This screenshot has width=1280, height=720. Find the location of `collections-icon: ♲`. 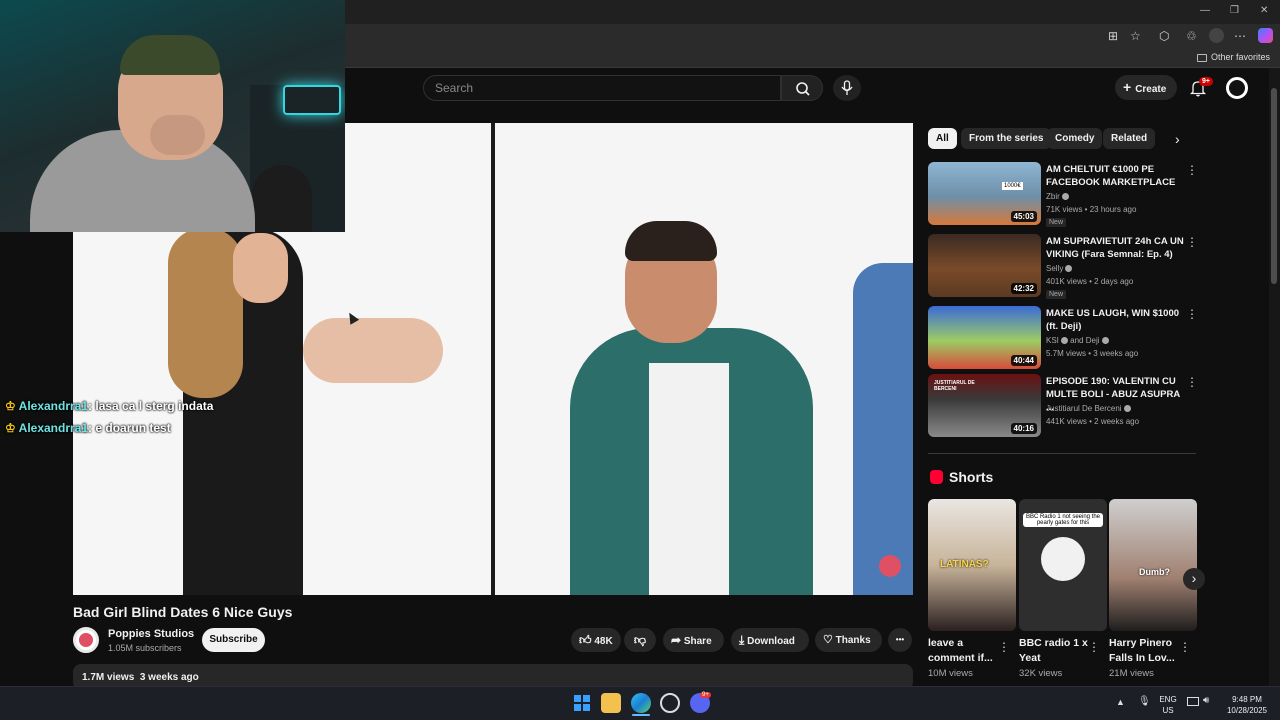

collections-icon: ♲ is located at coordinates (1191, 36).